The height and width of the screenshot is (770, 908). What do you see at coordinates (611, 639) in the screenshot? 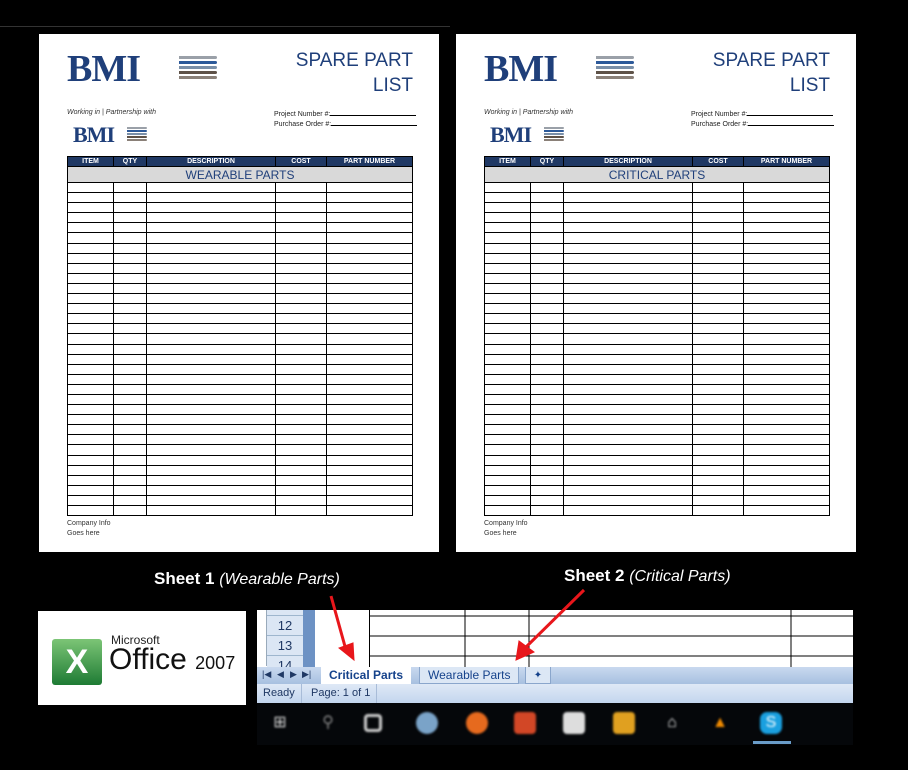
I see `cell-grid` at bounding box center [611, 639].